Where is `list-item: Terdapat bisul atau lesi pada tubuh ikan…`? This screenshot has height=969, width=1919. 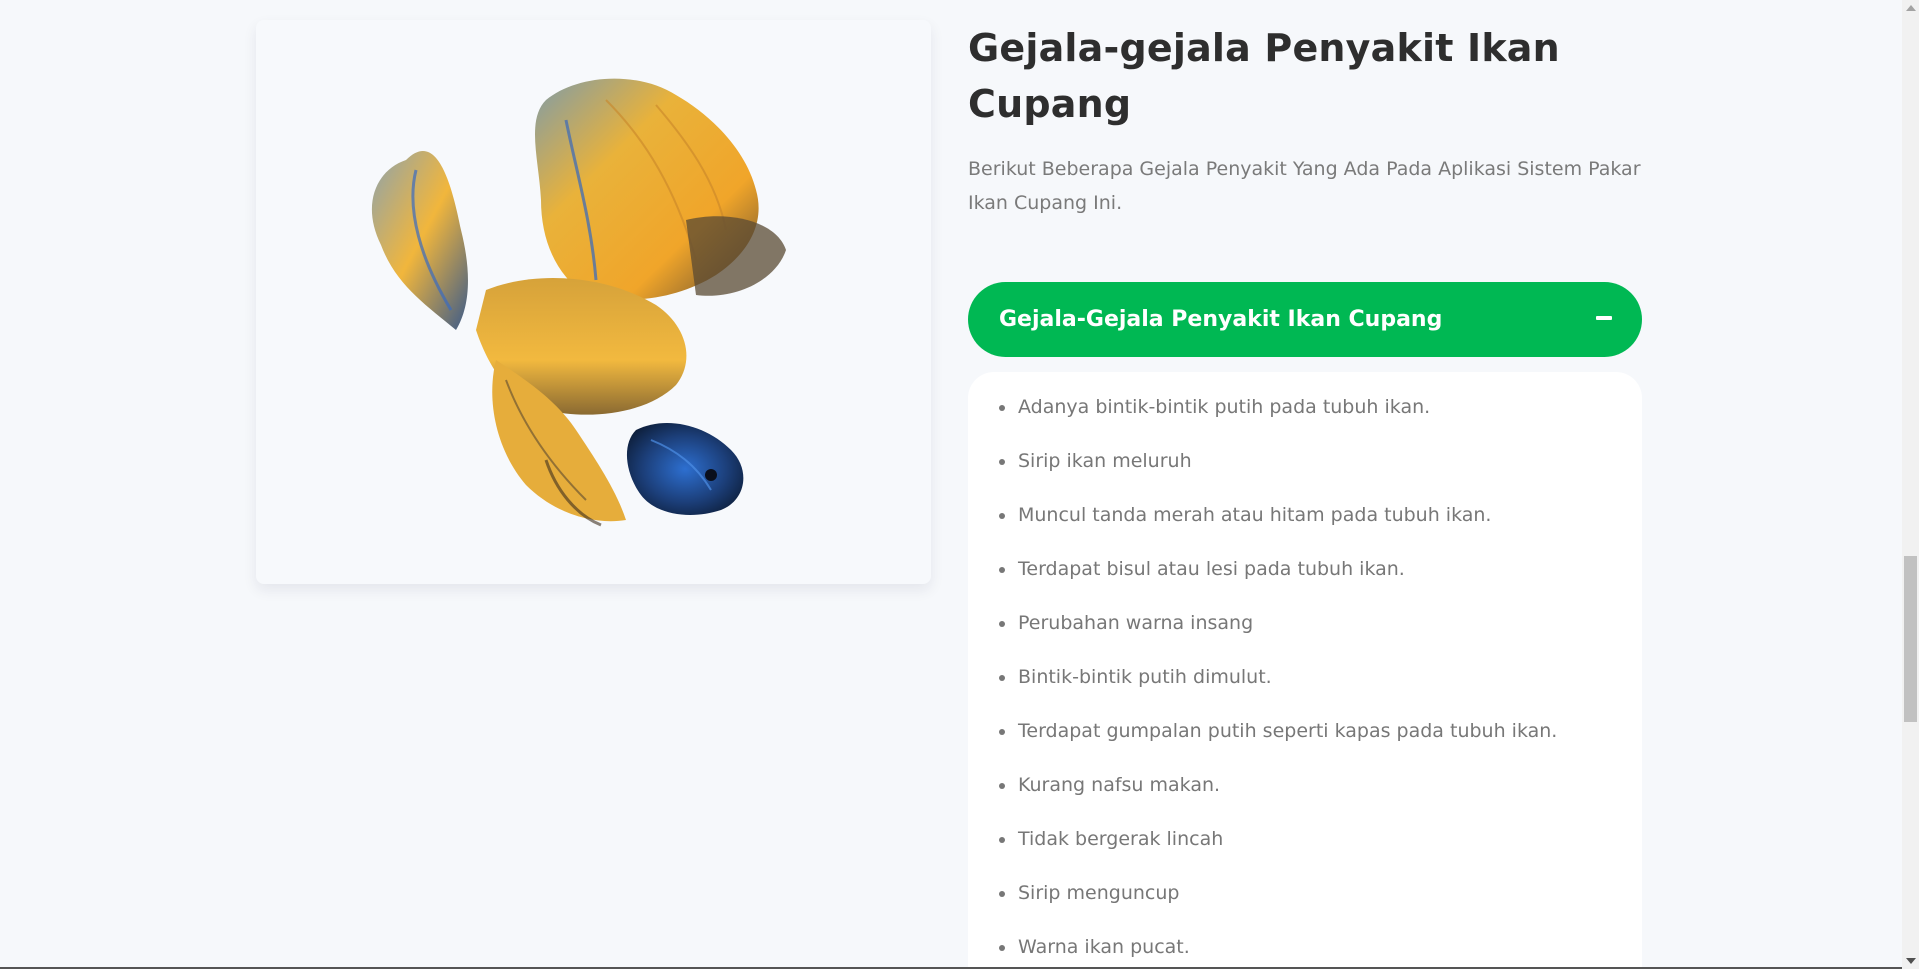
list-item: Terdapat bisul atau lesi pada tubuh ikan… is located at coordinates (1305, 581).